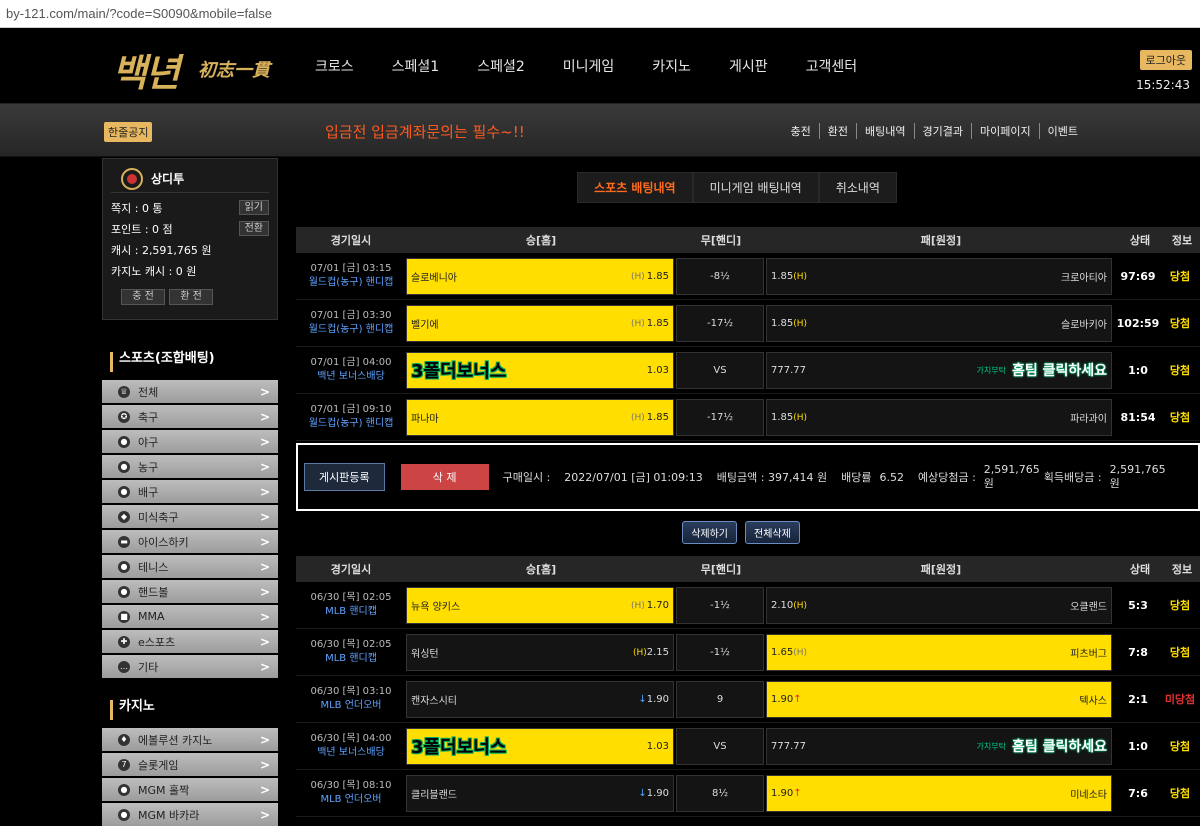 This screenshot has height=826, width=1200. What do you see at coordinates (264, 616) in the screenshot?
I see `chevron-right-icon: >` at bounding box center [264, 616].